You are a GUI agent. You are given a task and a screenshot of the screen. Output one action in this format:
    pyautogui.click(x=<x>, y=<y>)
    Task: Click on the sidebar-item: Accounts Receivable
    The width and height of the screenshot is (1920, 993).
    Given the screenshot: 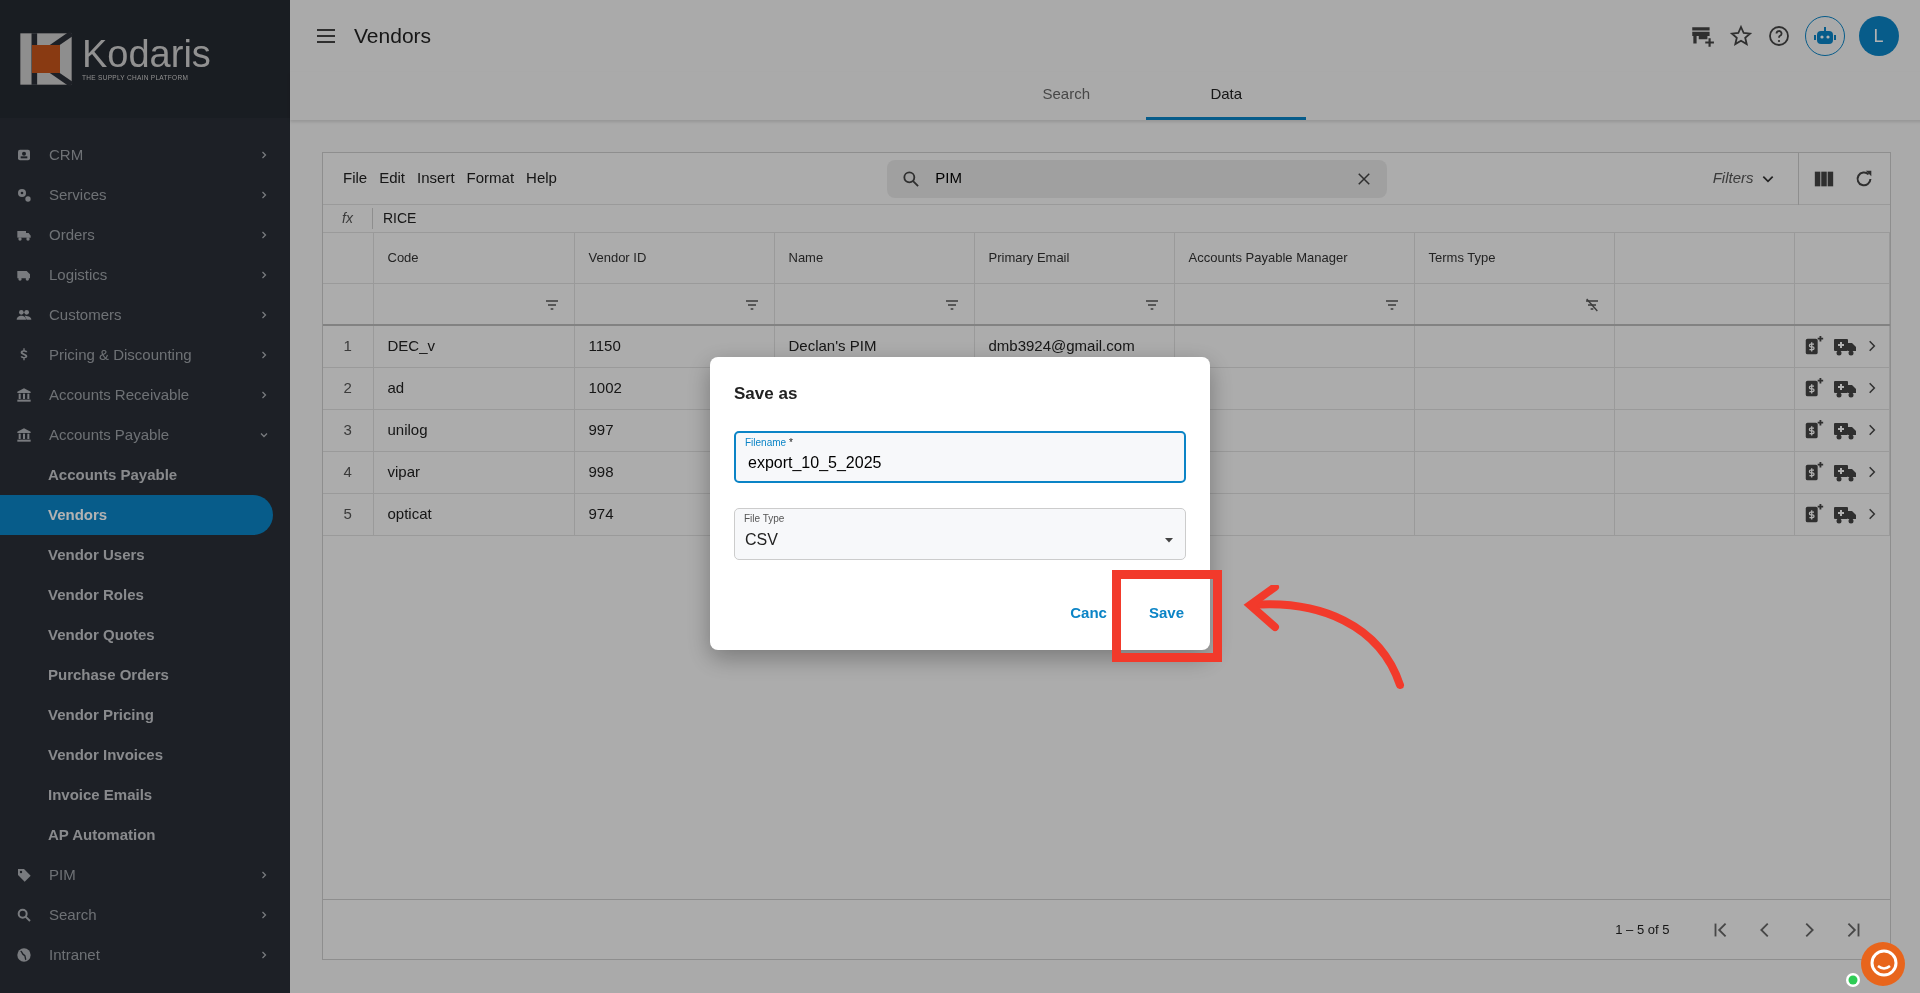 What is the action you would take?
    pyautogui.click(x=145, y=395)
    